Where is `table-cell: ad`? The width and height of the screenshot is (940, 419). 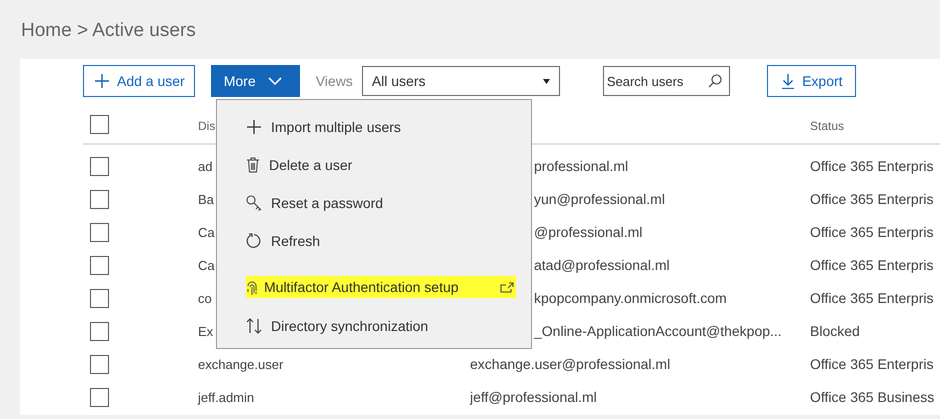 table-cell: ad is located at coordinates (205, 166).